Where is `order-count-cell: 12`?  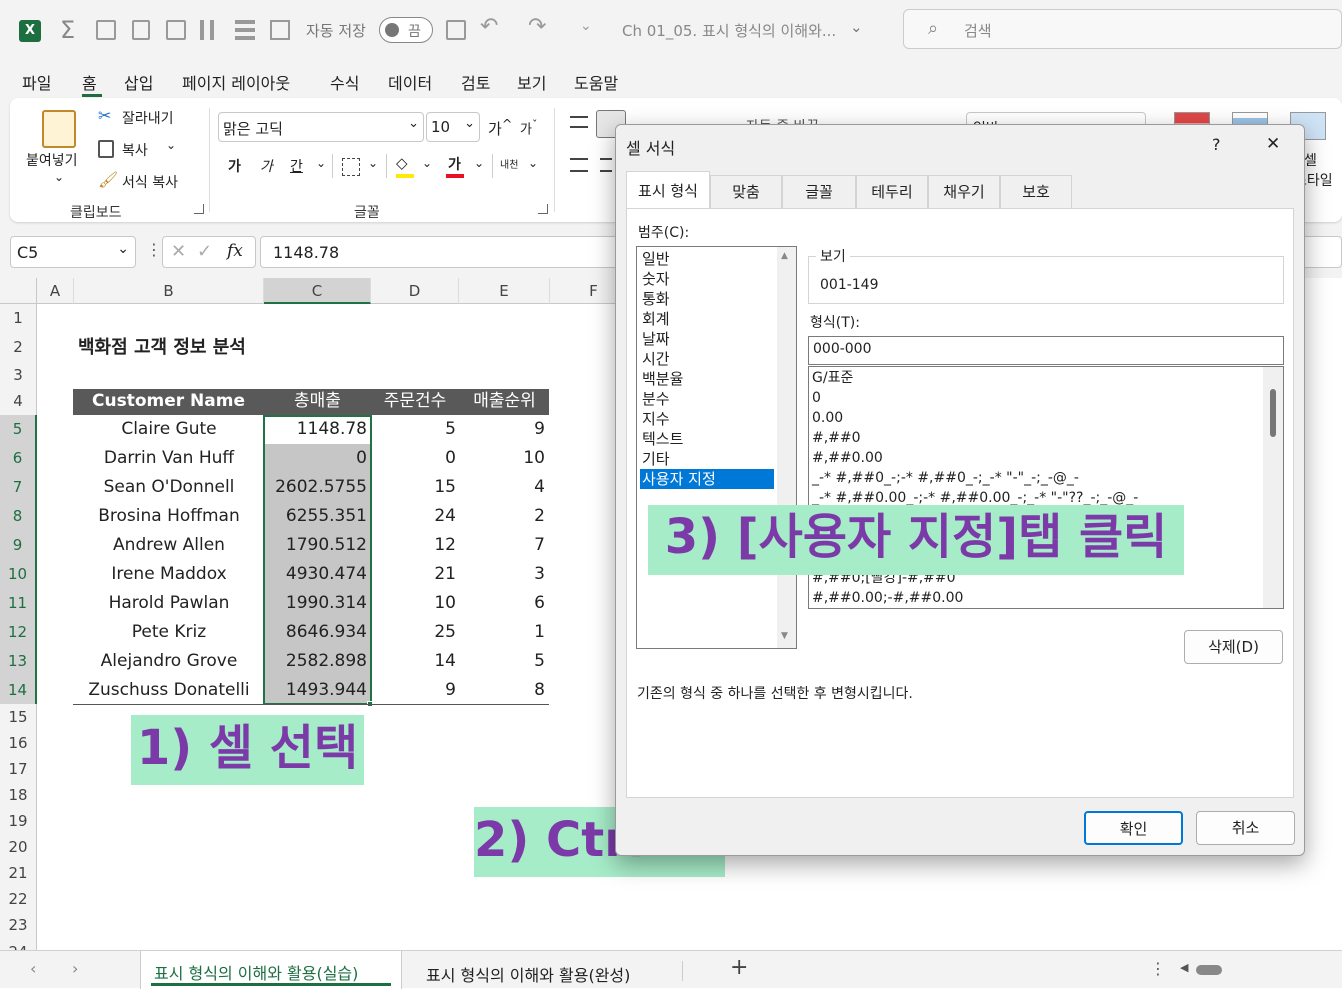 order-count-cell: 12 is located at coordinates (413, 545).